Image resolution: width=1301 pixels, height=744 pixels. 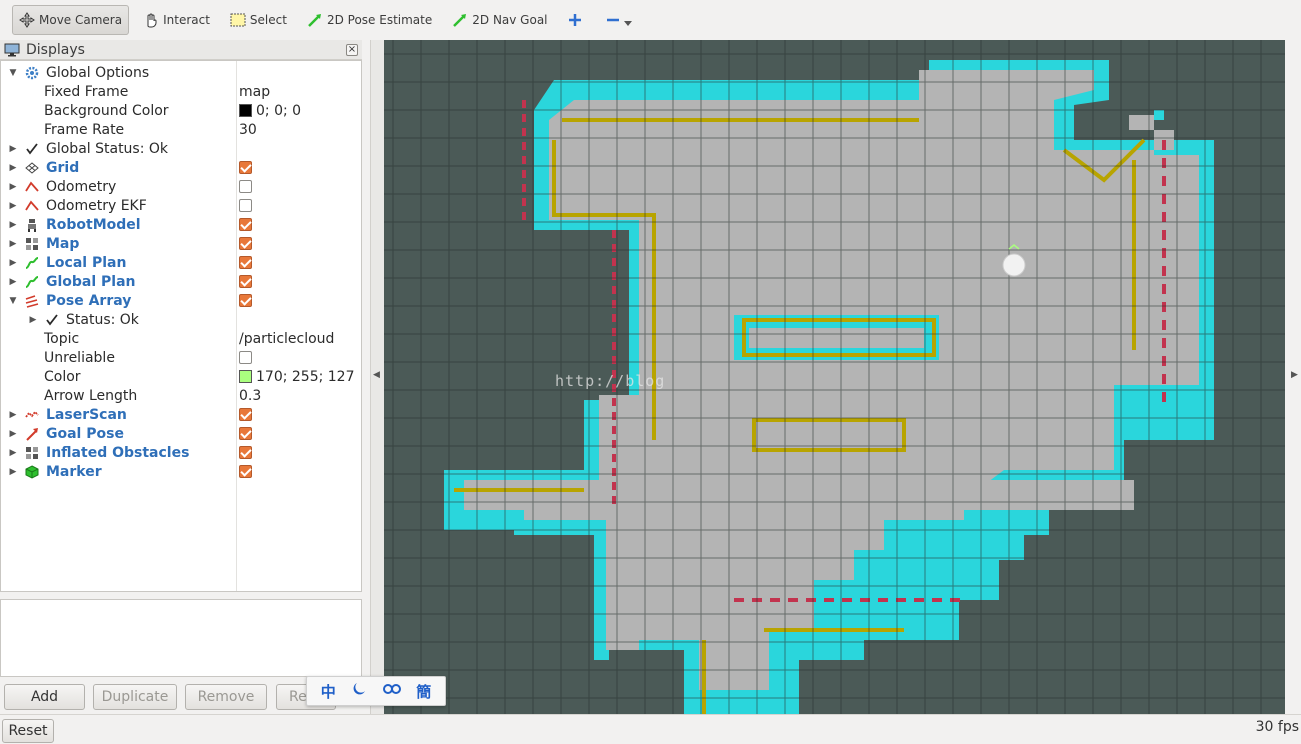 I want to click on collapse-left-arrow-icon: ◀, so click(x=376, y=375).